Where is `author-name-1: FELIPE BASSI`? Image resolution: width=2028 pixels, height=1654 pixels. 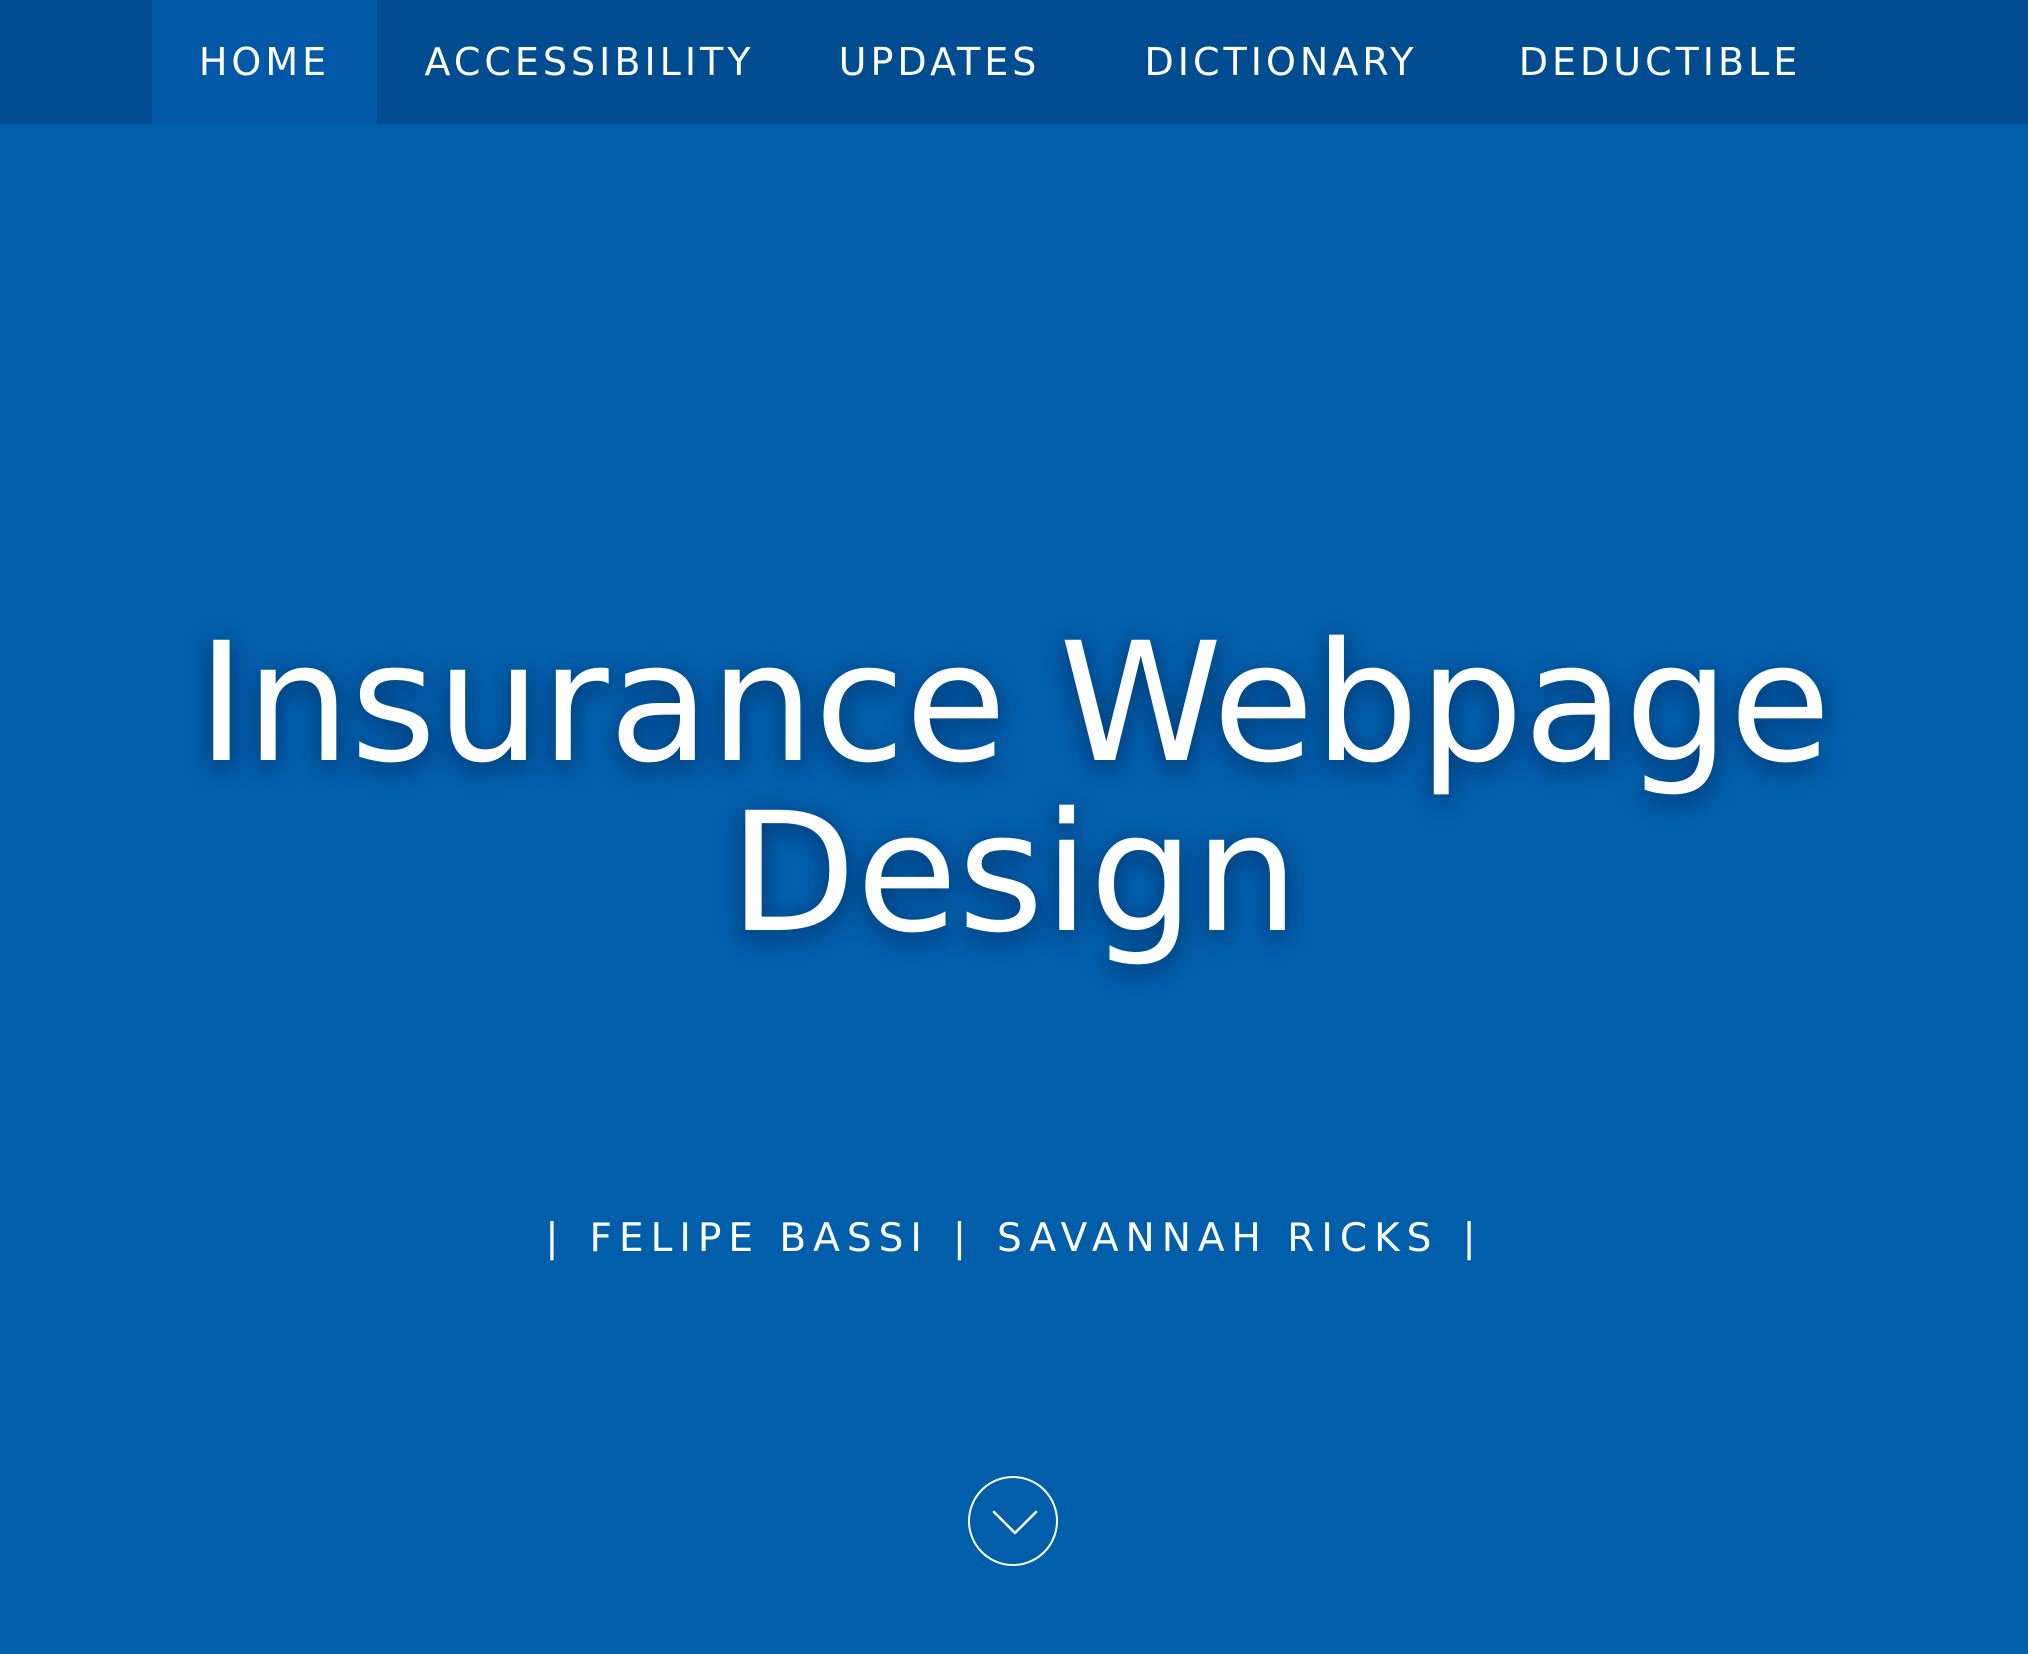 author-name-1: FELIPE BASSI is located at coordinates (759, 1238).